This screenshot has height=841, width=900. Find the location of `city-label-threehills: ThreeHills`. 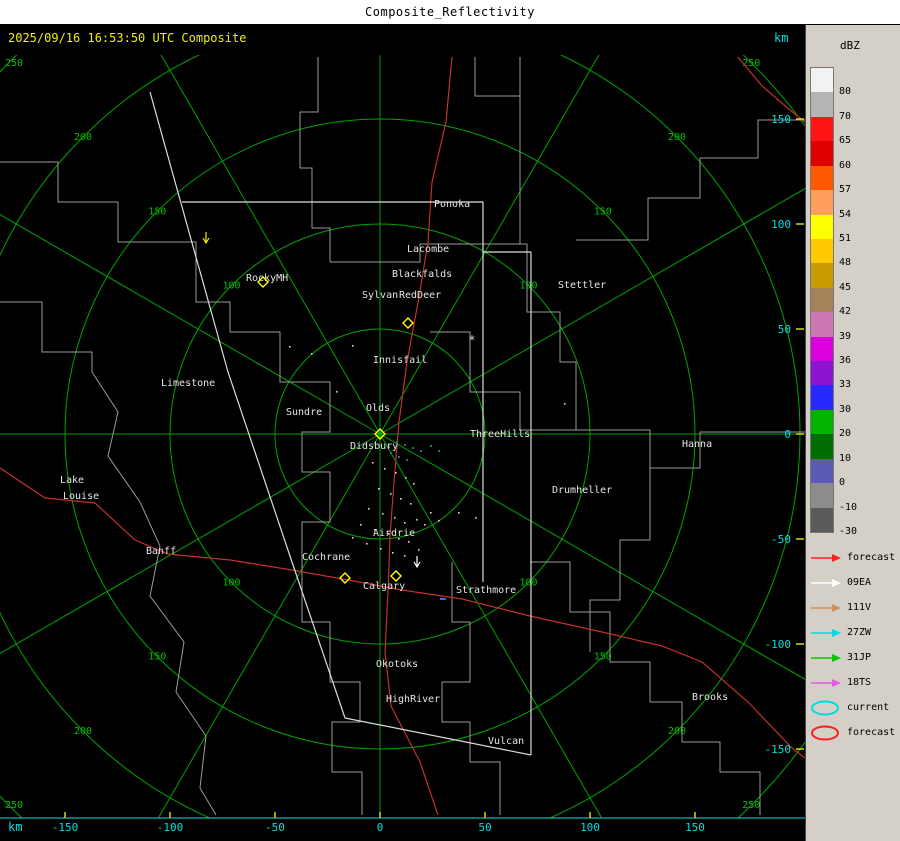

city-label-threehills: ThreeHills is located at coordinates (500, 434).